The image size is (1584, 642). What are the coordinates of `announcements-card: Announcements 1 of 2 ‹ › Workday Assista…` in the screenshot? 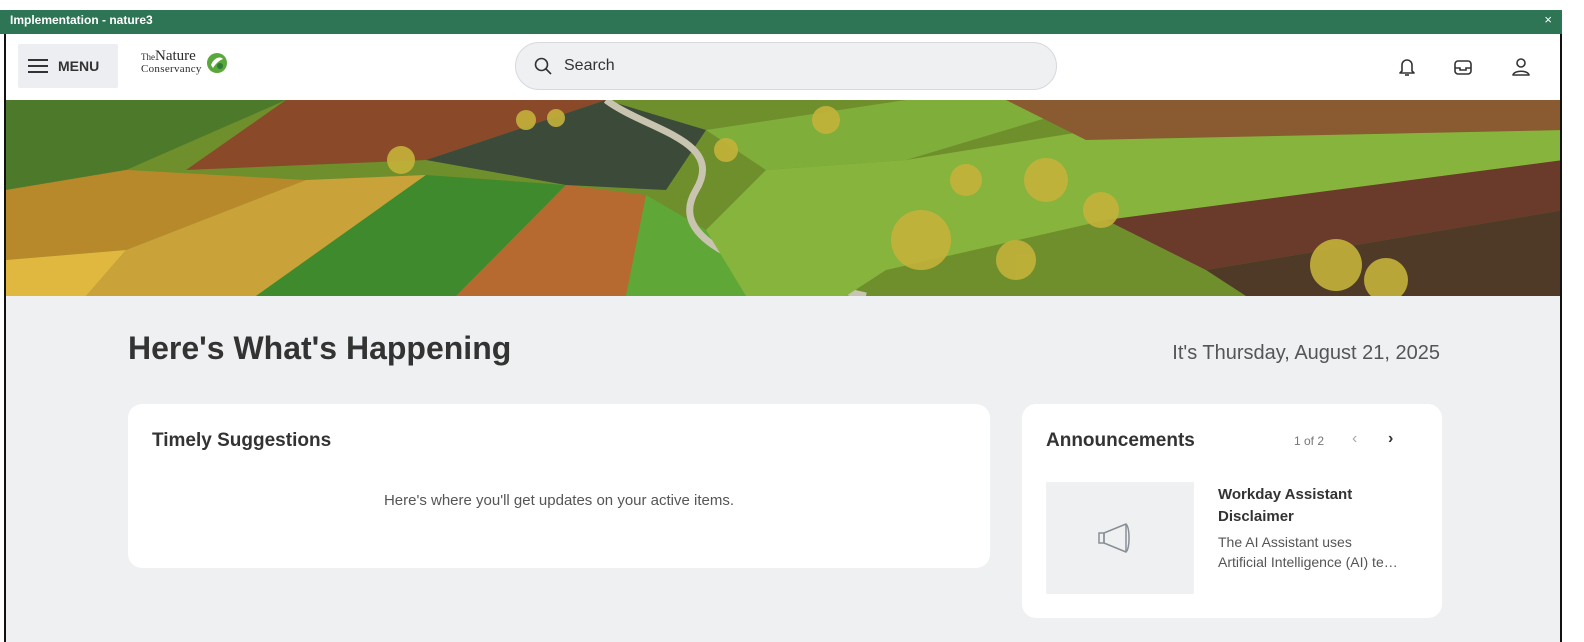 It's located at (1232, 511).